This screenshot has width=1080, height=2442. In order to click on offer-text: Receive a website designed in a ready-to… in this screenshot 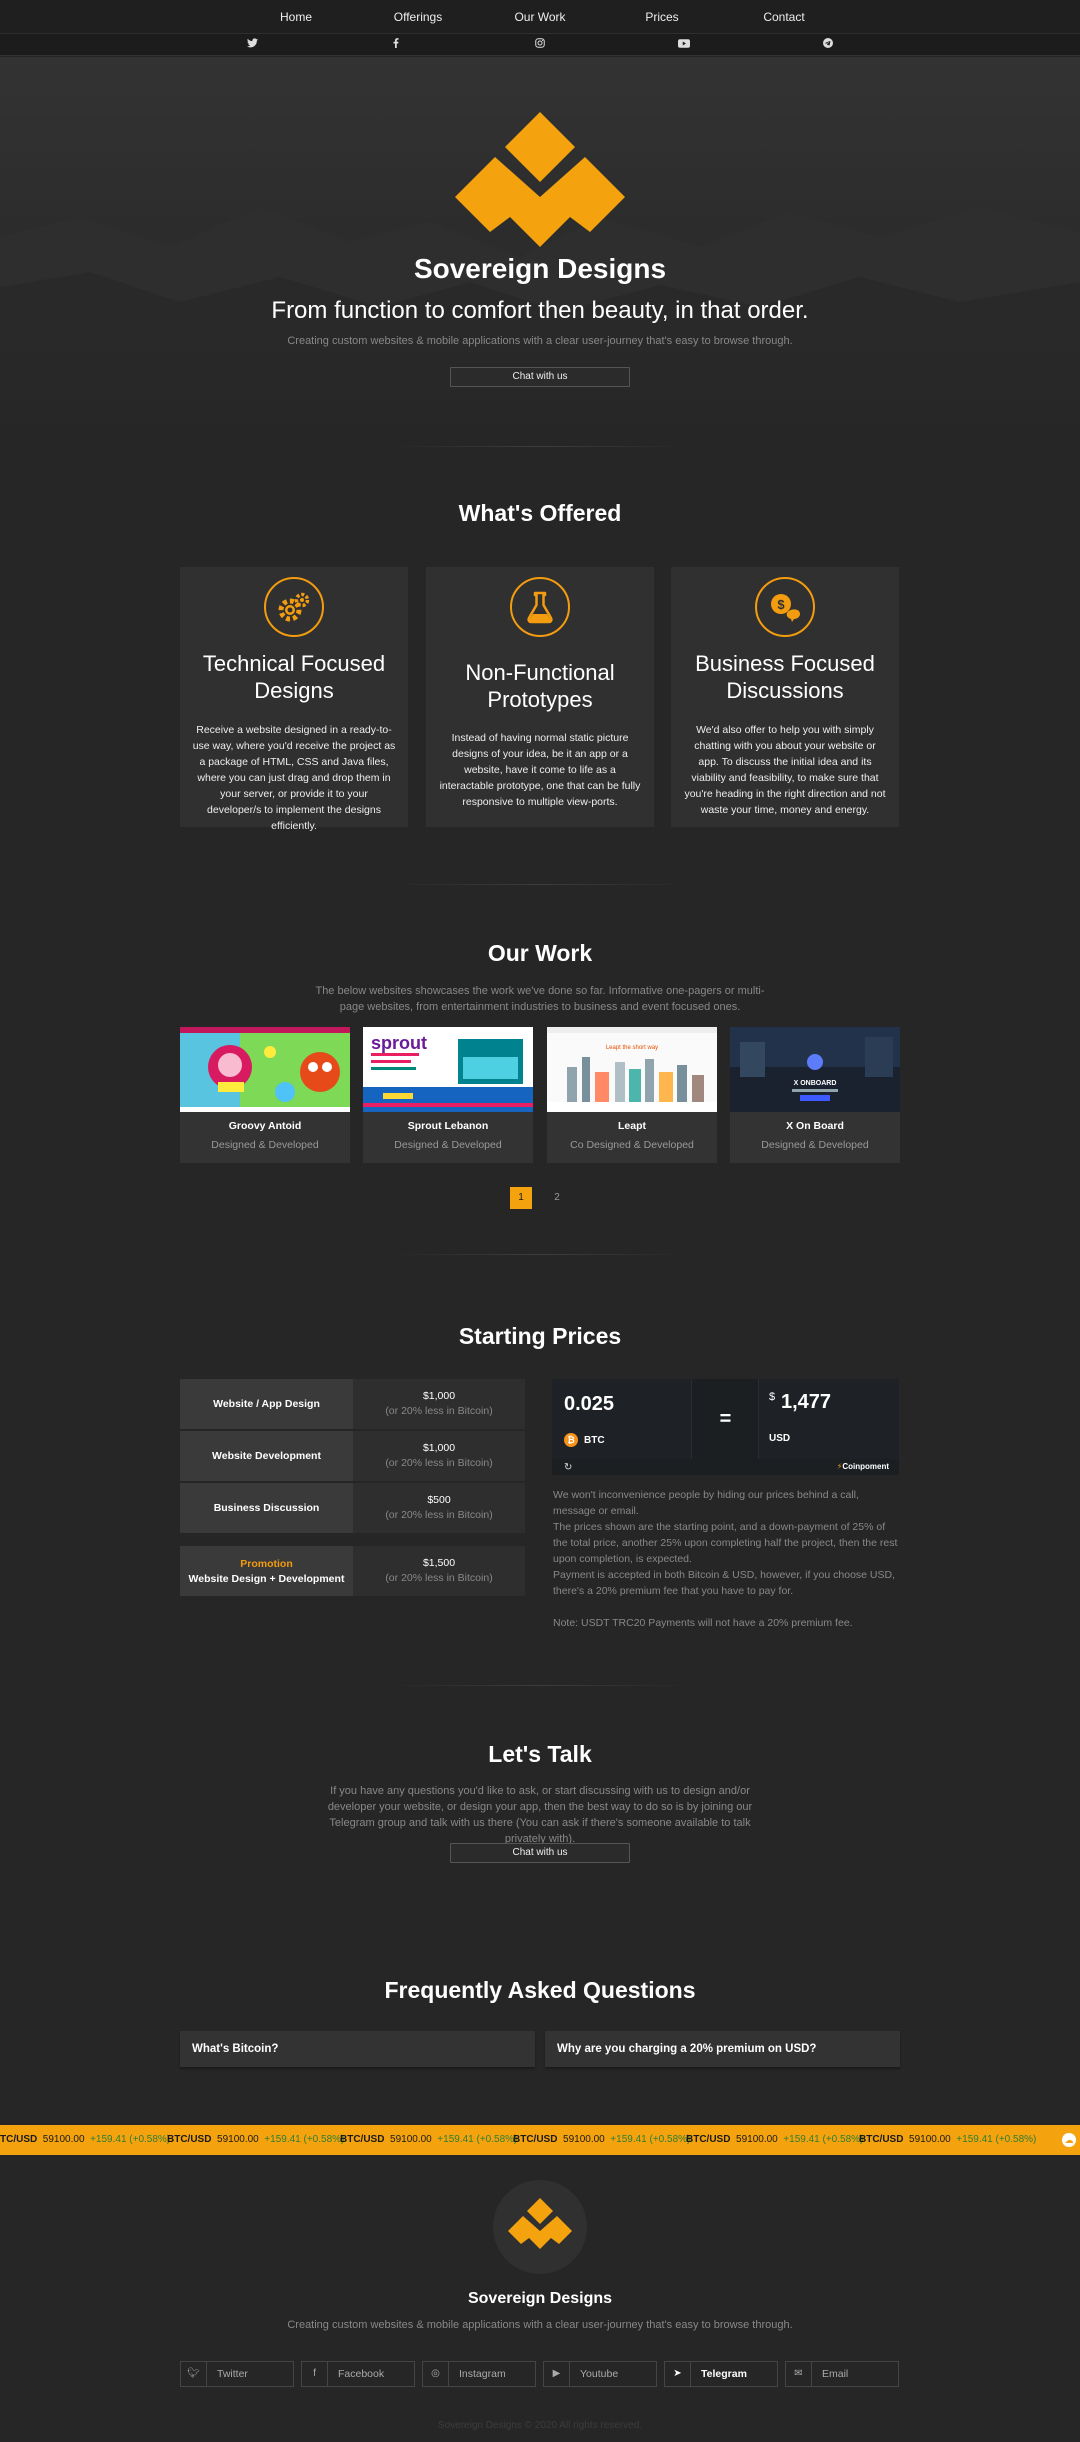, I will do `click(294, 778)`.